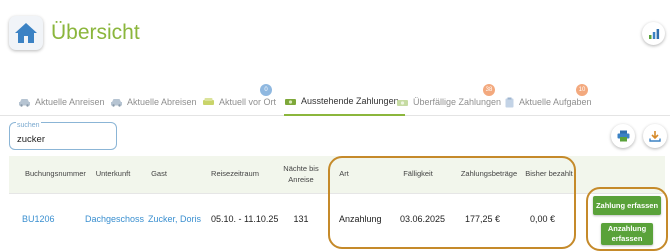 The width and height of the screenshot is (670, 252). Describe the element at coordinates (174, 219) in the screenshot. I see `guest-link: Zucker, Doris` at that location.